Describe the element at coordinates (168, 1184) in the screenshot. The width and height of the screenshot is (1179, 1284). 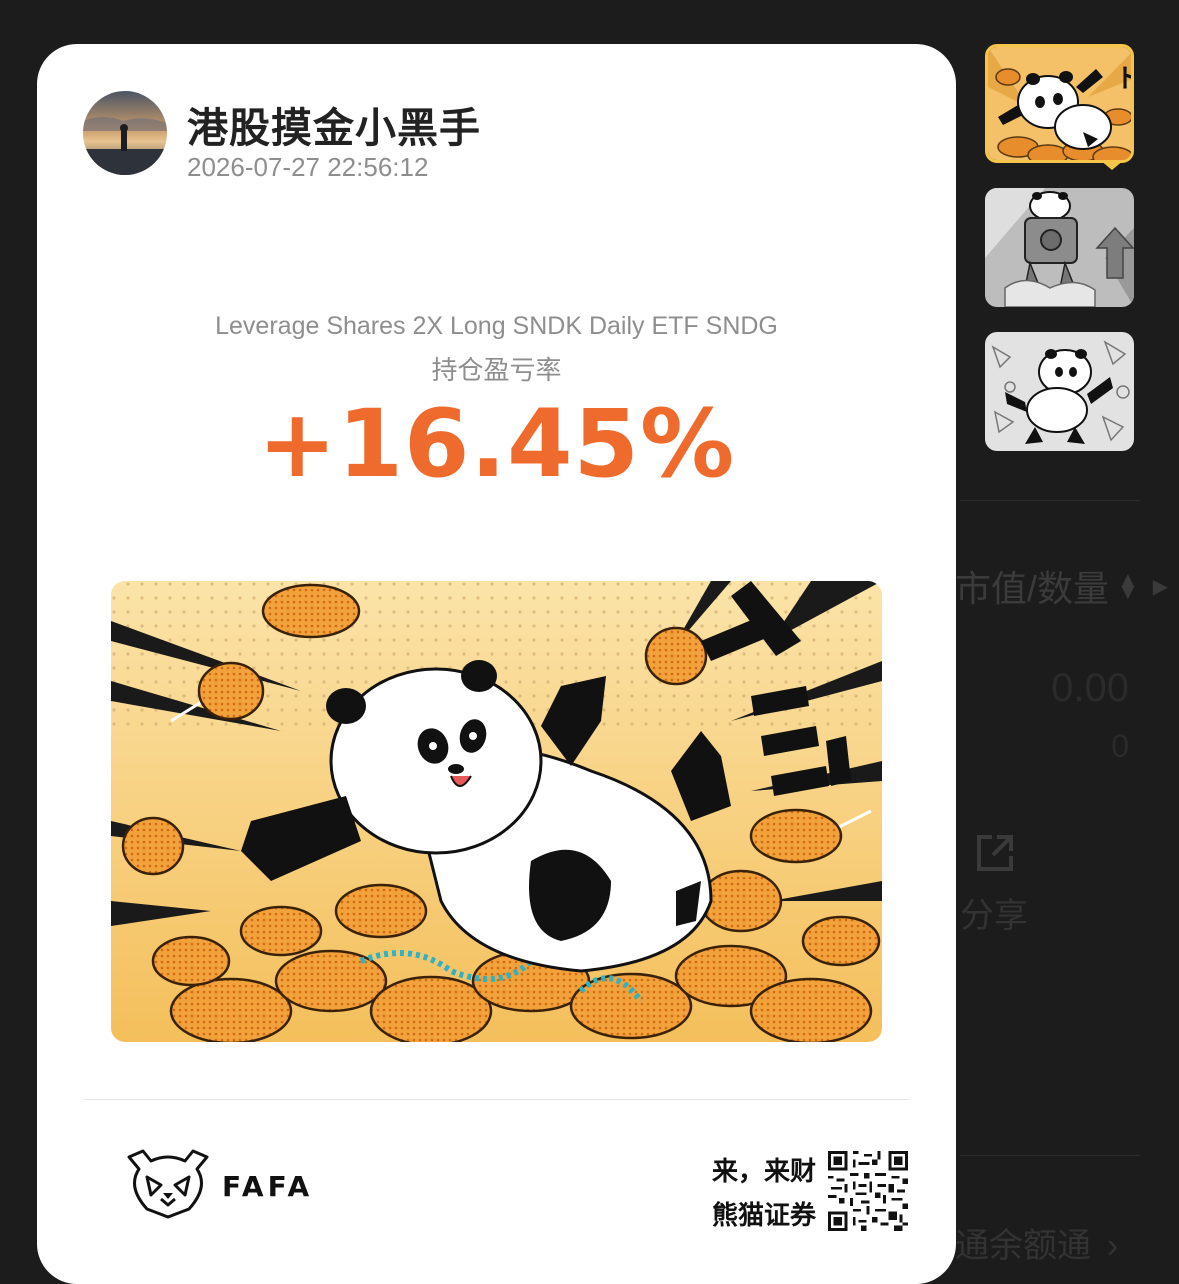
I see `panda-logo-icon` at that location.